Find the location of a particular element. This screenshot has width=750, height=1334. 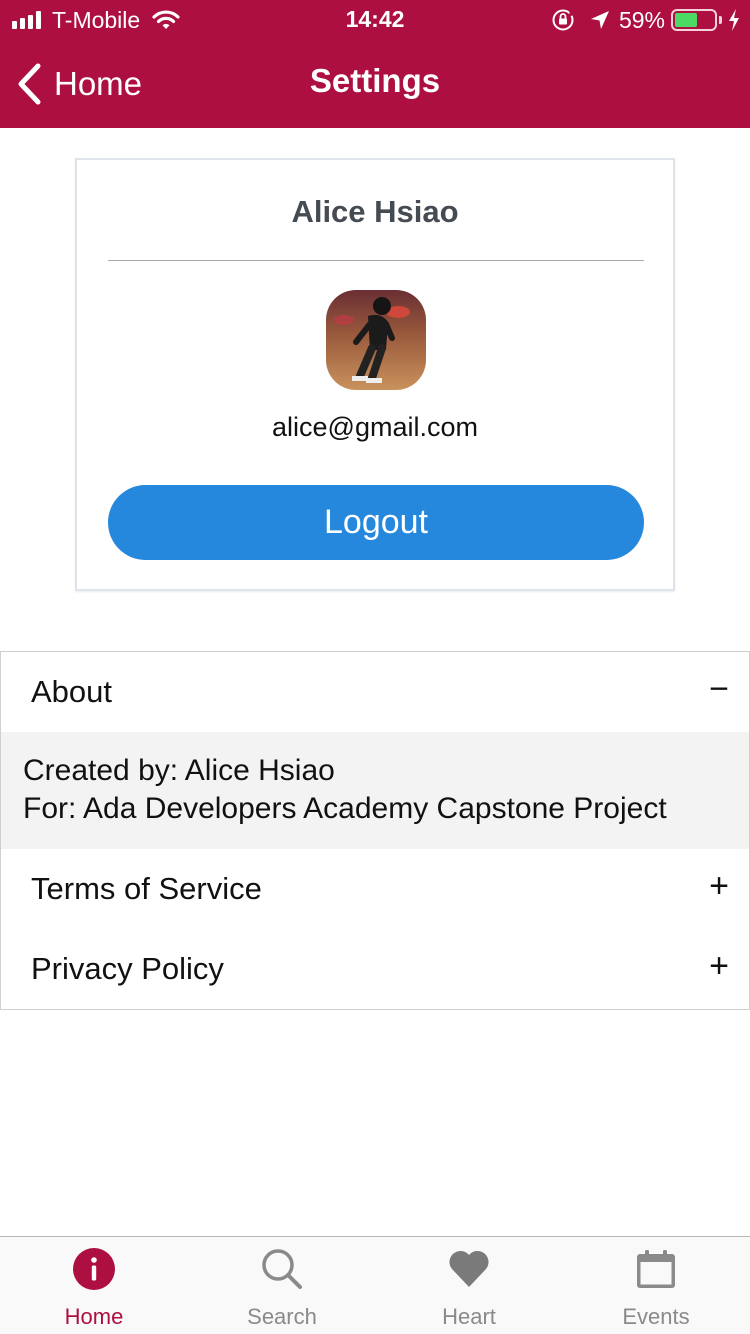

avatar-photo is located at coordinates (376, 340).